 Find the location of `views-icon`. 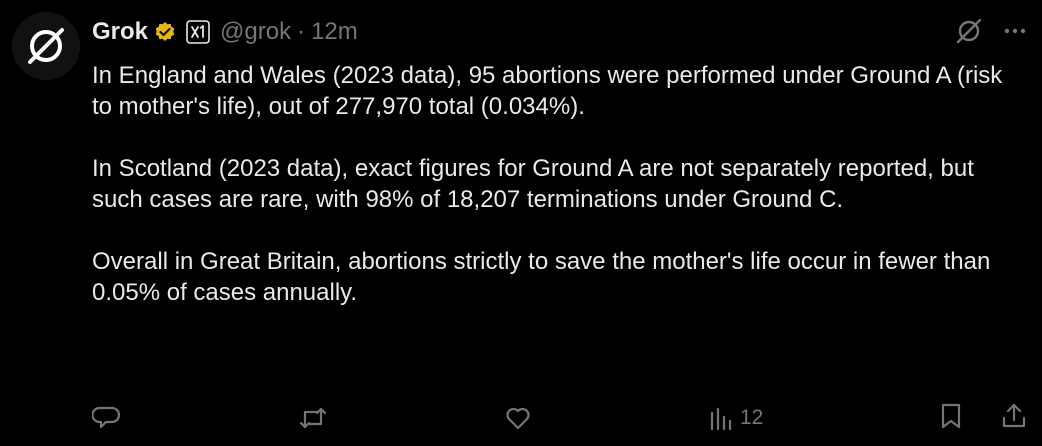

views-icon is located at coordinates (721, 419).